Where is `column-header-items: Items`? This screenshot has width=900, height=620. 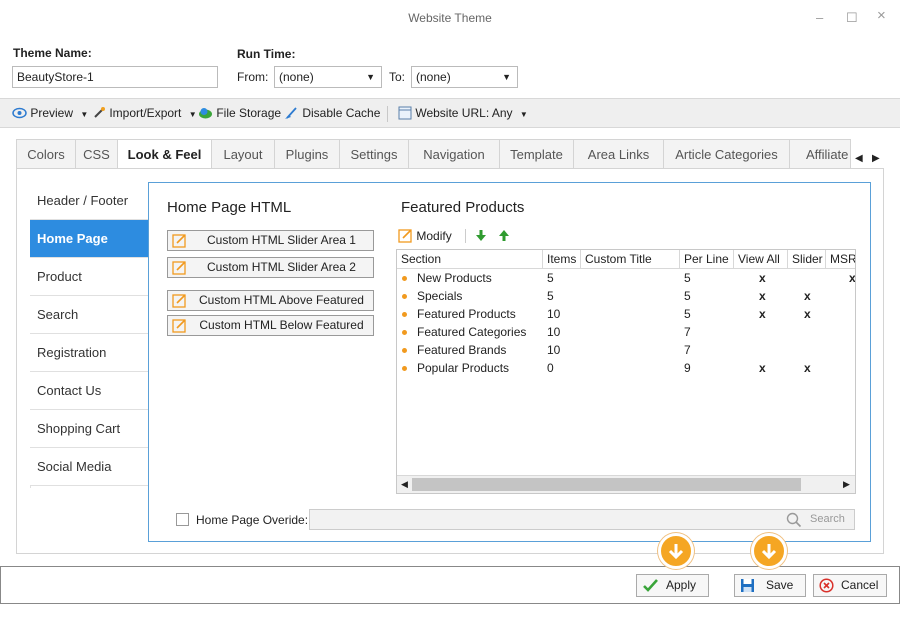
column-header-items: Items is located at coordinates (562, 259).